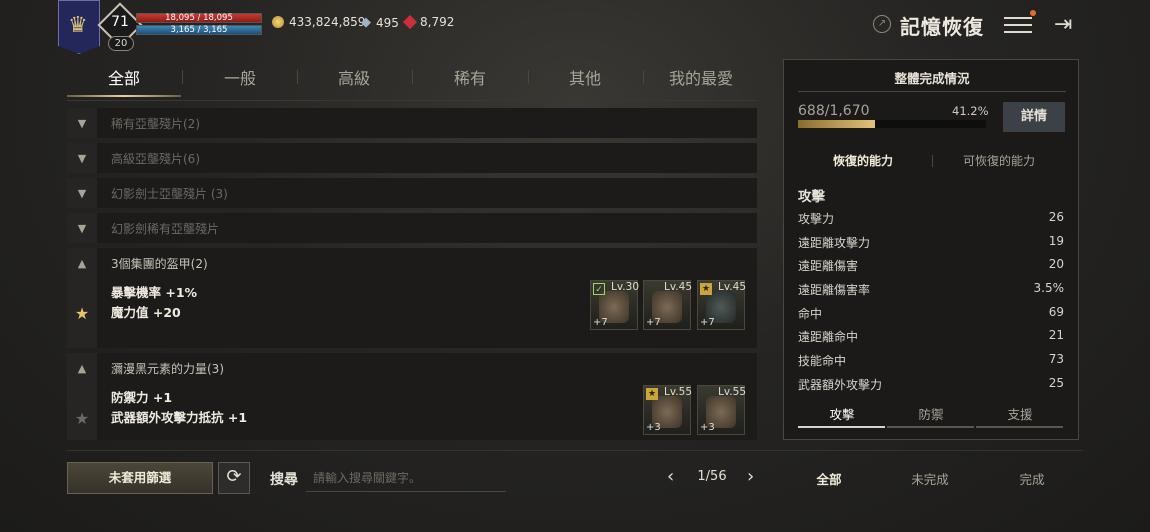  I want to click on tab-rare: 稀有, so click(470, 77).